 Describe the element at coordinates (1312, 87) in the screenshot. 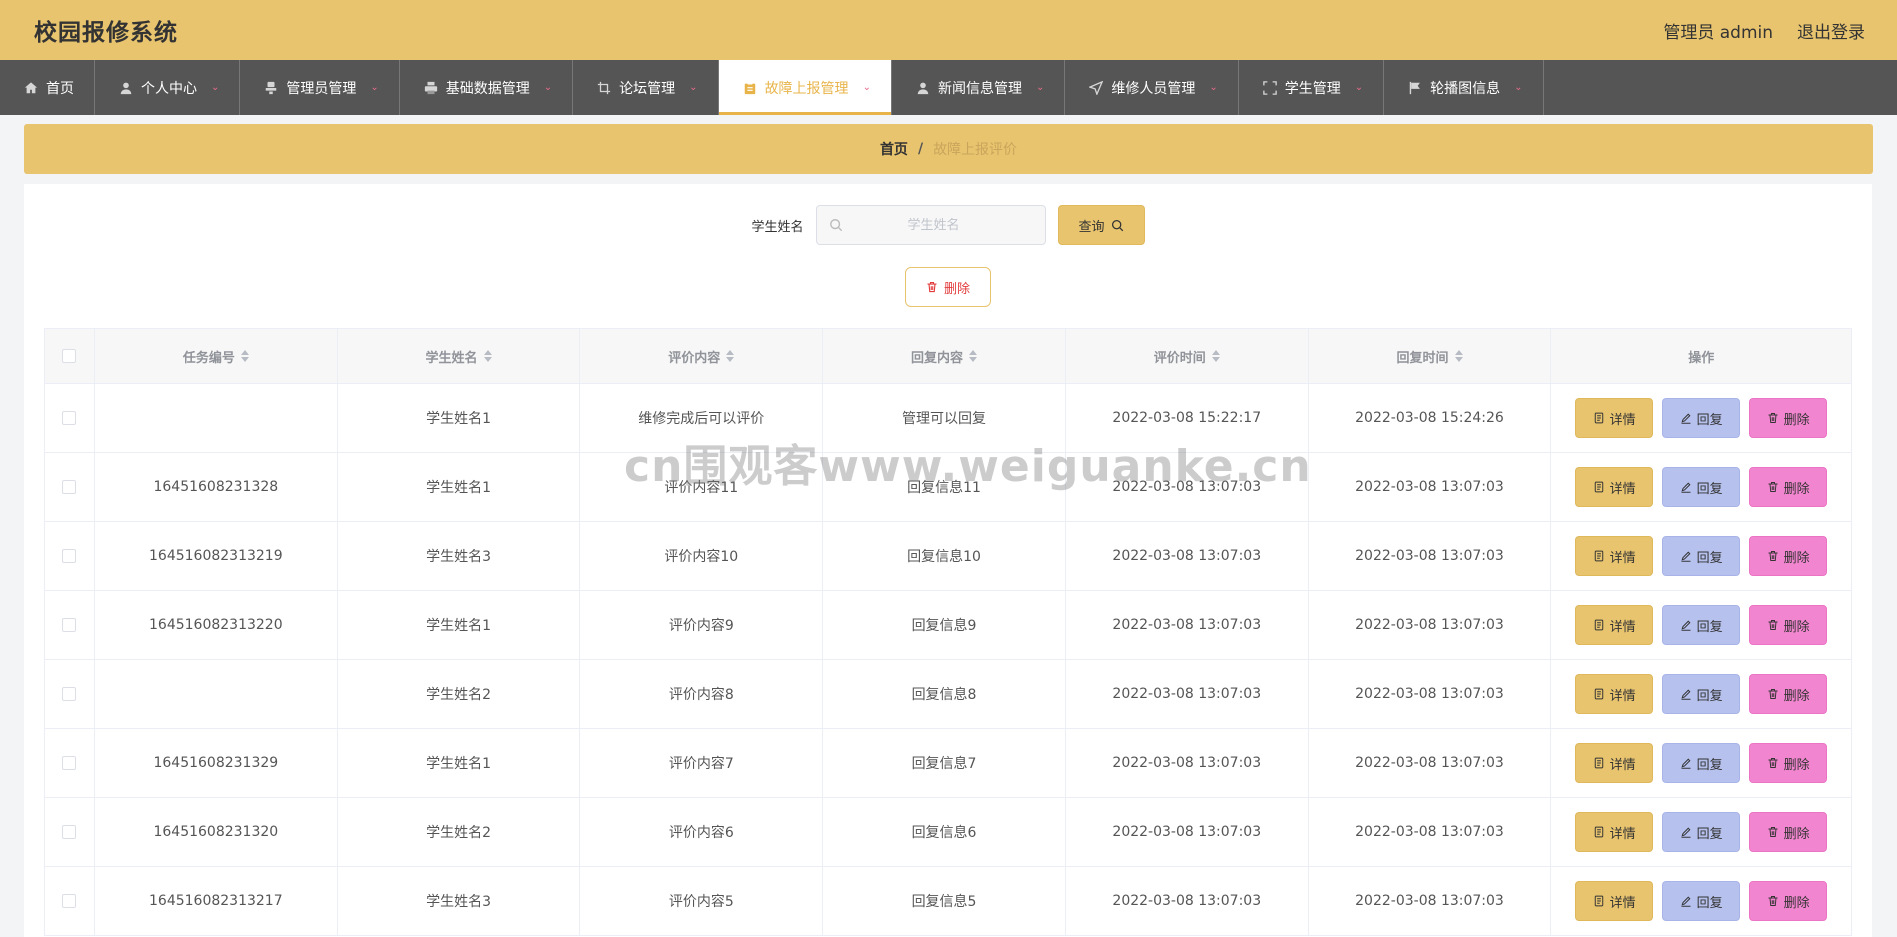

I see `nav-item-8: 学生管理 ⌄` at that location.